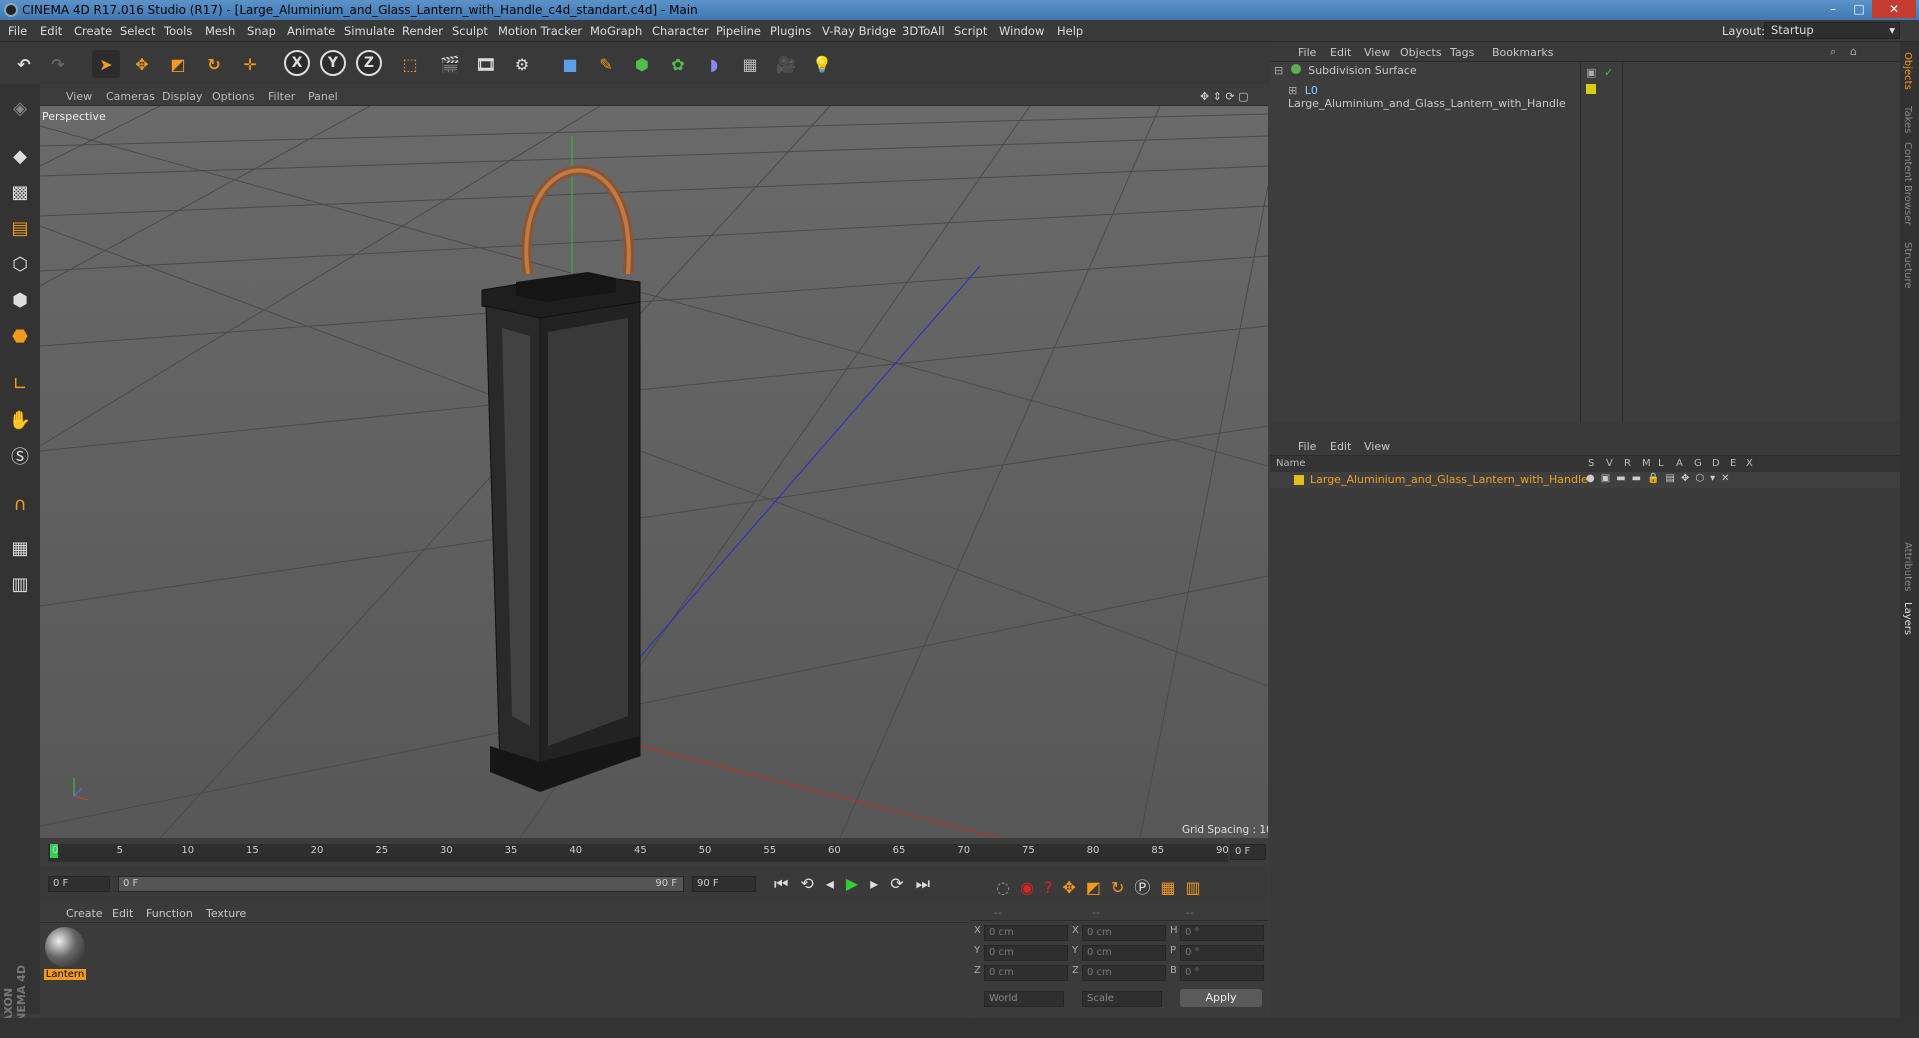 This screenshot has width=1919, height=1038. I want to click on transform-tool-icon: ✛, so click(250, 64).